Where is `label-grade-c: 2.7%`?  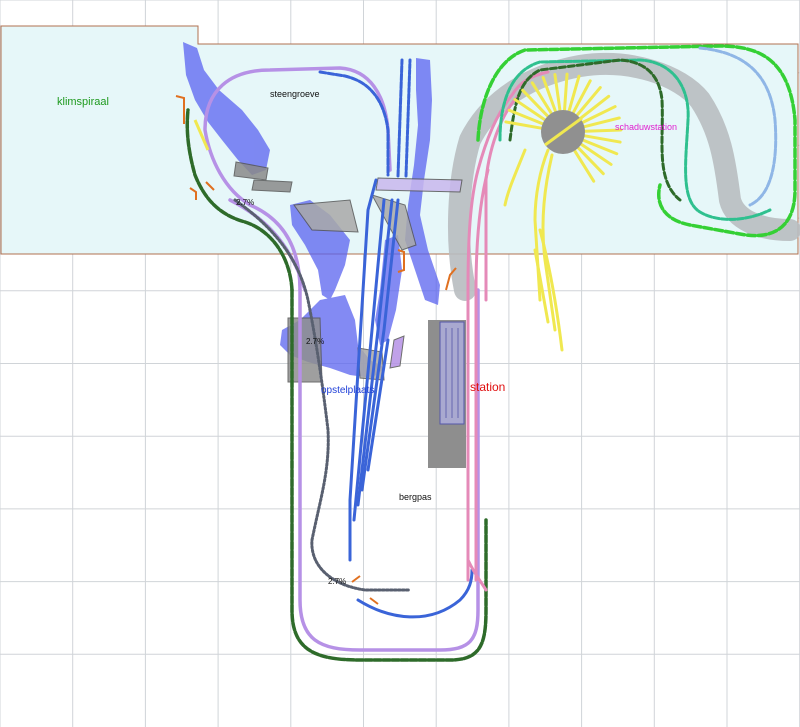 label-grade-c: 2.7% is located at coordinates (337, 581).